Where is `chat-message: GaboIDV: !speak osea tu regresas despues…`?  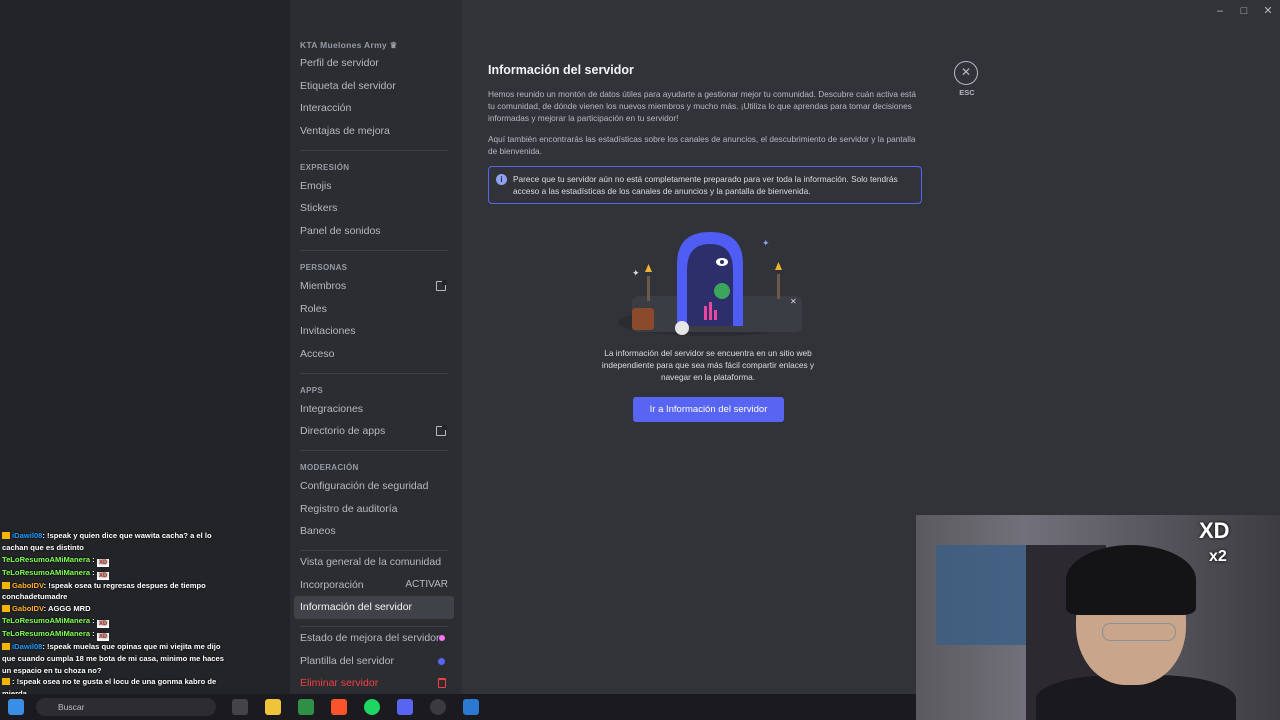
chat-message: GaboIDV: !speak osea tu regresas despues… is located at coordinates (114, 592).